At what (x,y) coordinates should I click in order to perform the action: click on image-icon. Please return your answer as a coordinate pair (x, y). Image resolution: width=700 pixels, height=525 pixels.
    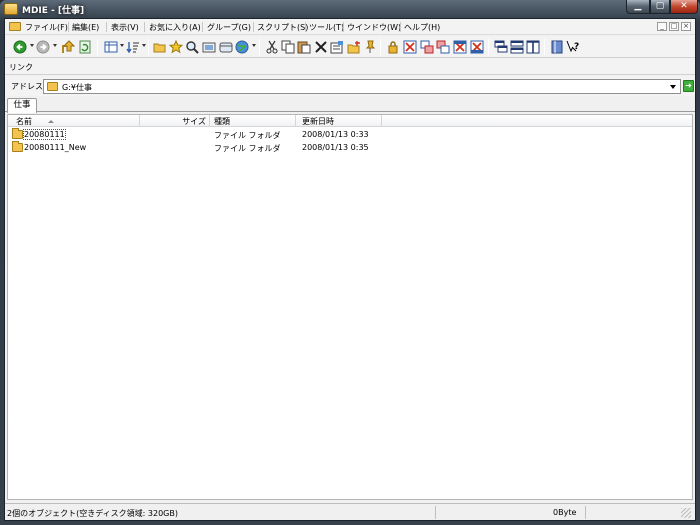
    Looking at the image, I should click on (209, 47).